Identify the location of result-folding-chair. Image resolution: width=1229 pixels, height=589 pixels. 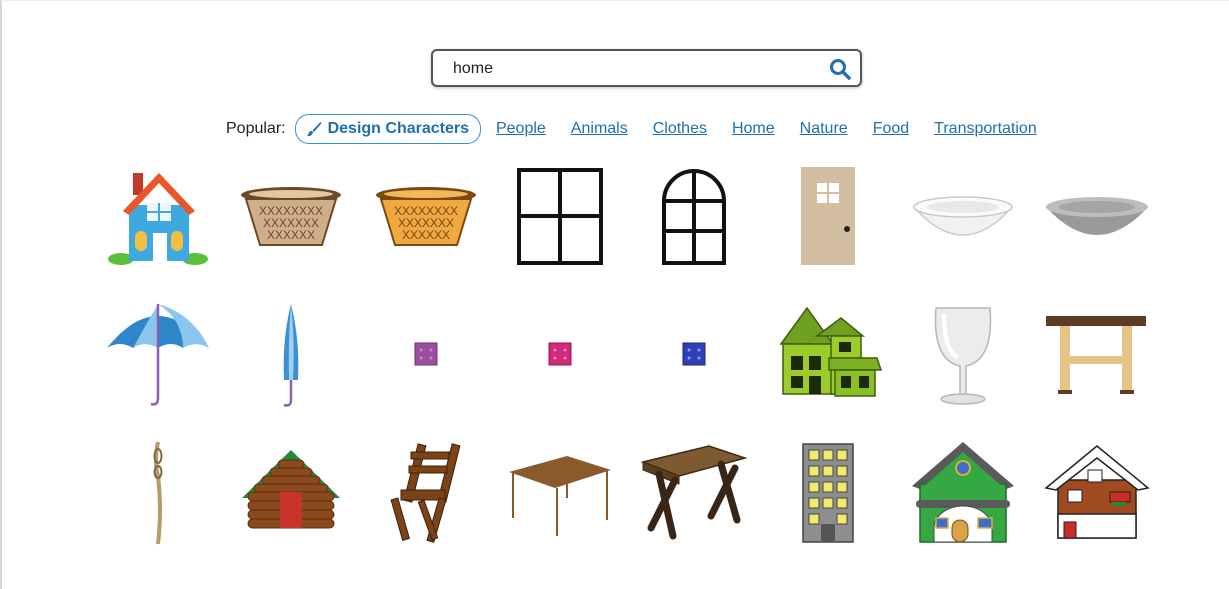
(426, 495).